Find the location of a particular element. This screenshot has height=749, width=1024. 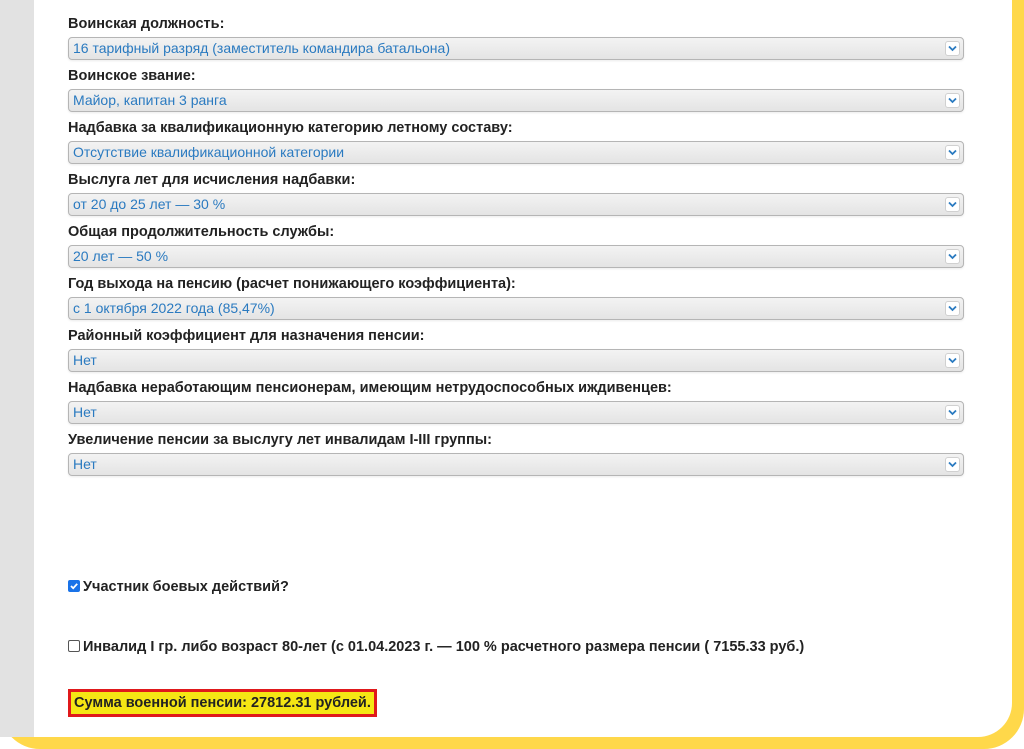

field-label: Выслуга лет для исчисления надбавки: is located at coordinates (212, 180).